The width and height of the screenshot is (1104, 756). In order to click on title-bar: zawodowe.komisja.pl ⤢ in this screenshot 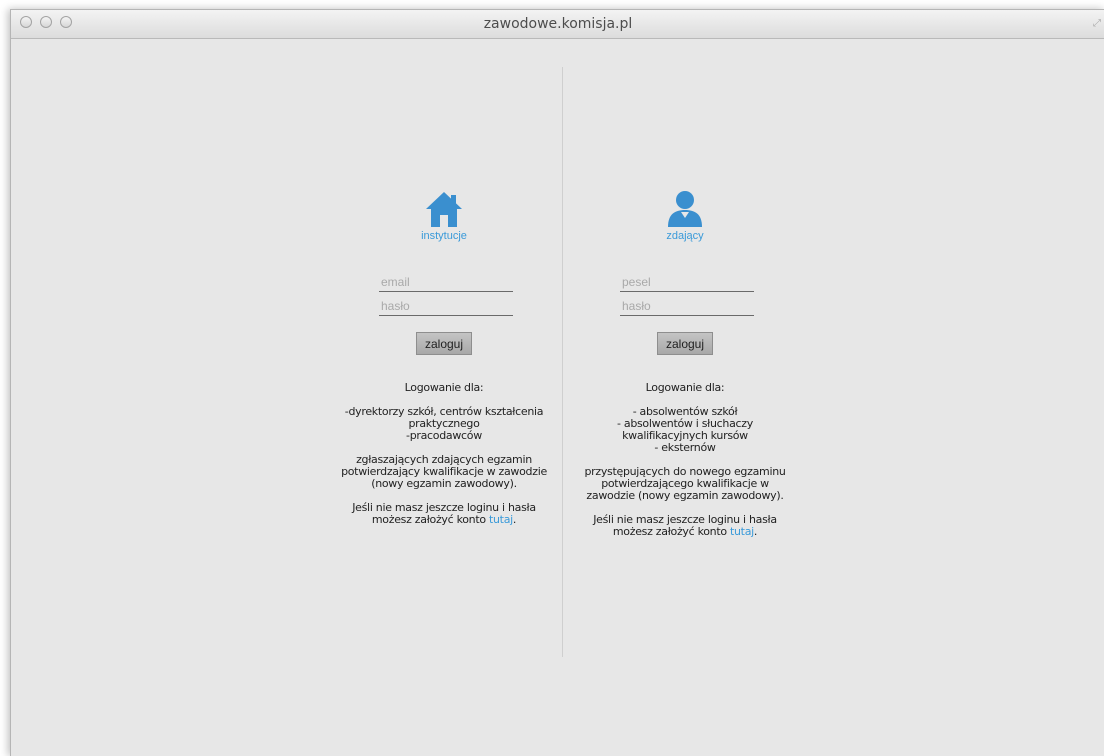, I will do `click(557, 24)`.